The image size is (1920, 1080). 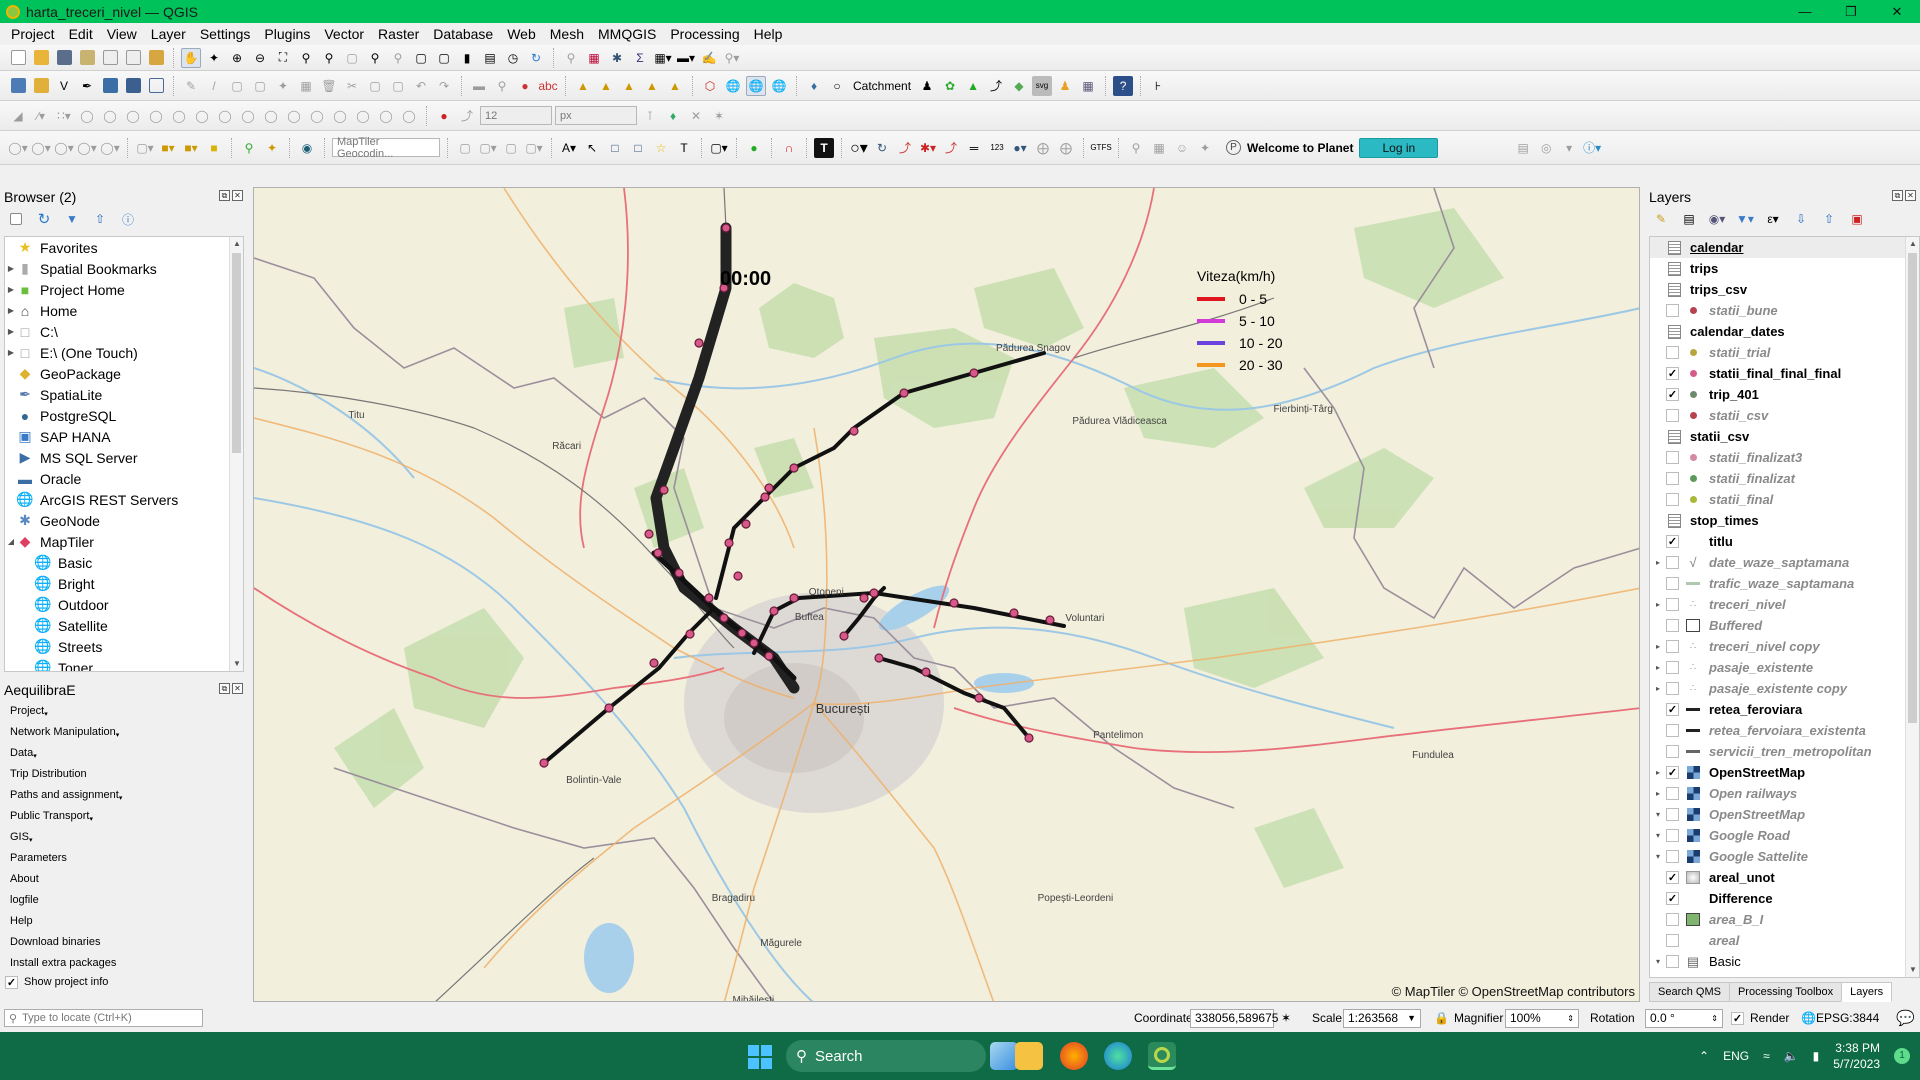 I want to click on clock: 3:38 PM 5/7/2023, so click(x=1856, y=1056).